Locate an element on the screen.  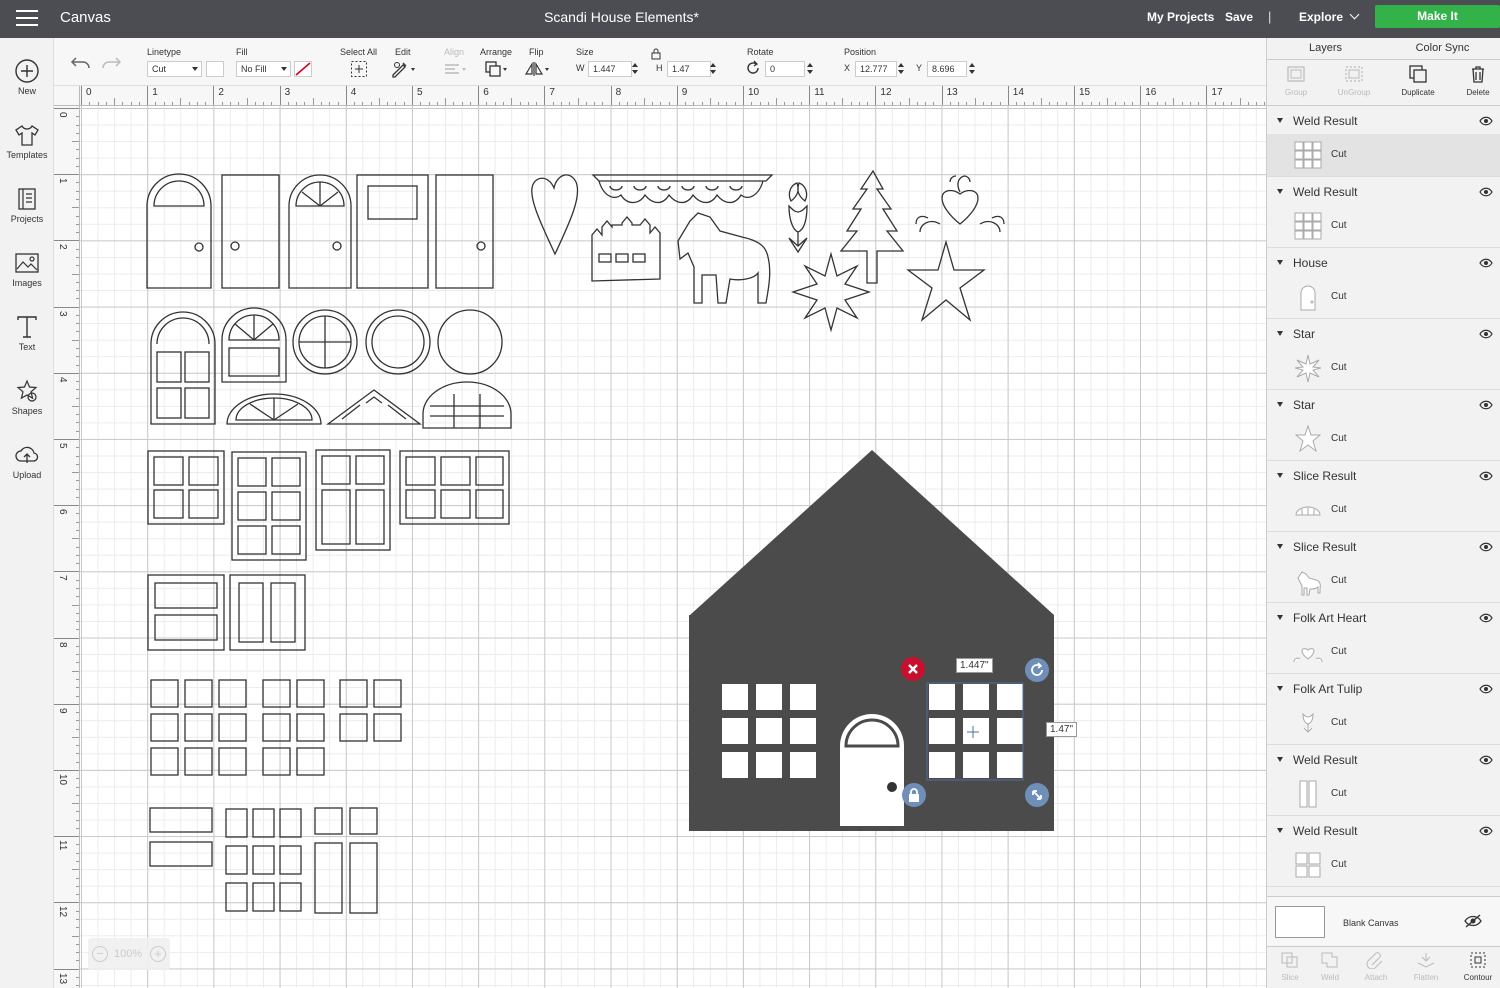
heart-shape is located at coordinates (555, 215).